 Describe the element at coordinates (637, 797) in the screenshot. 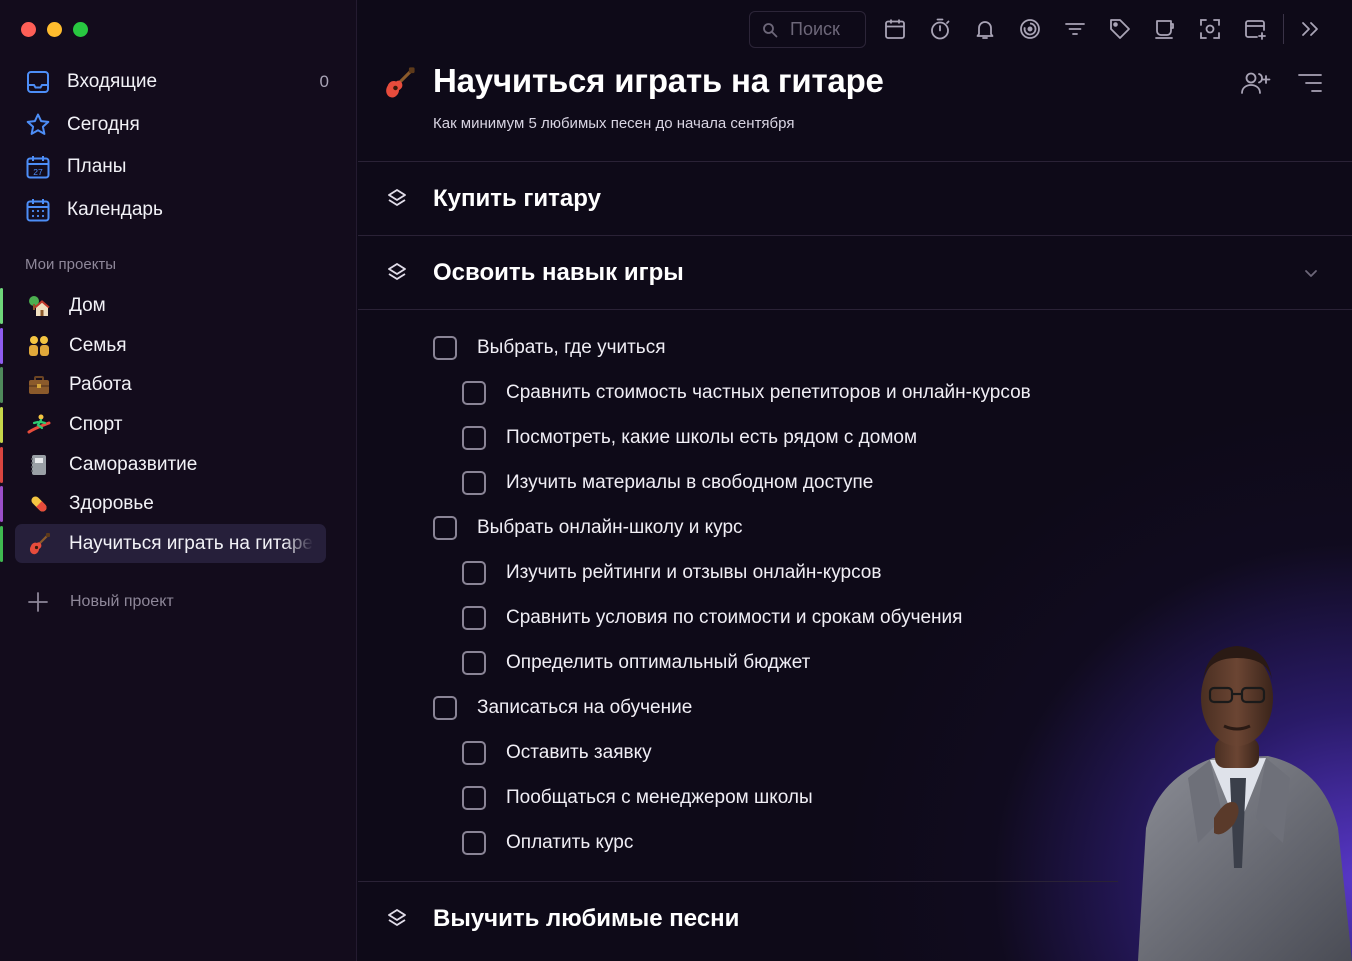

I see `task-row: Пообщаться с менеджером школы` at that location.